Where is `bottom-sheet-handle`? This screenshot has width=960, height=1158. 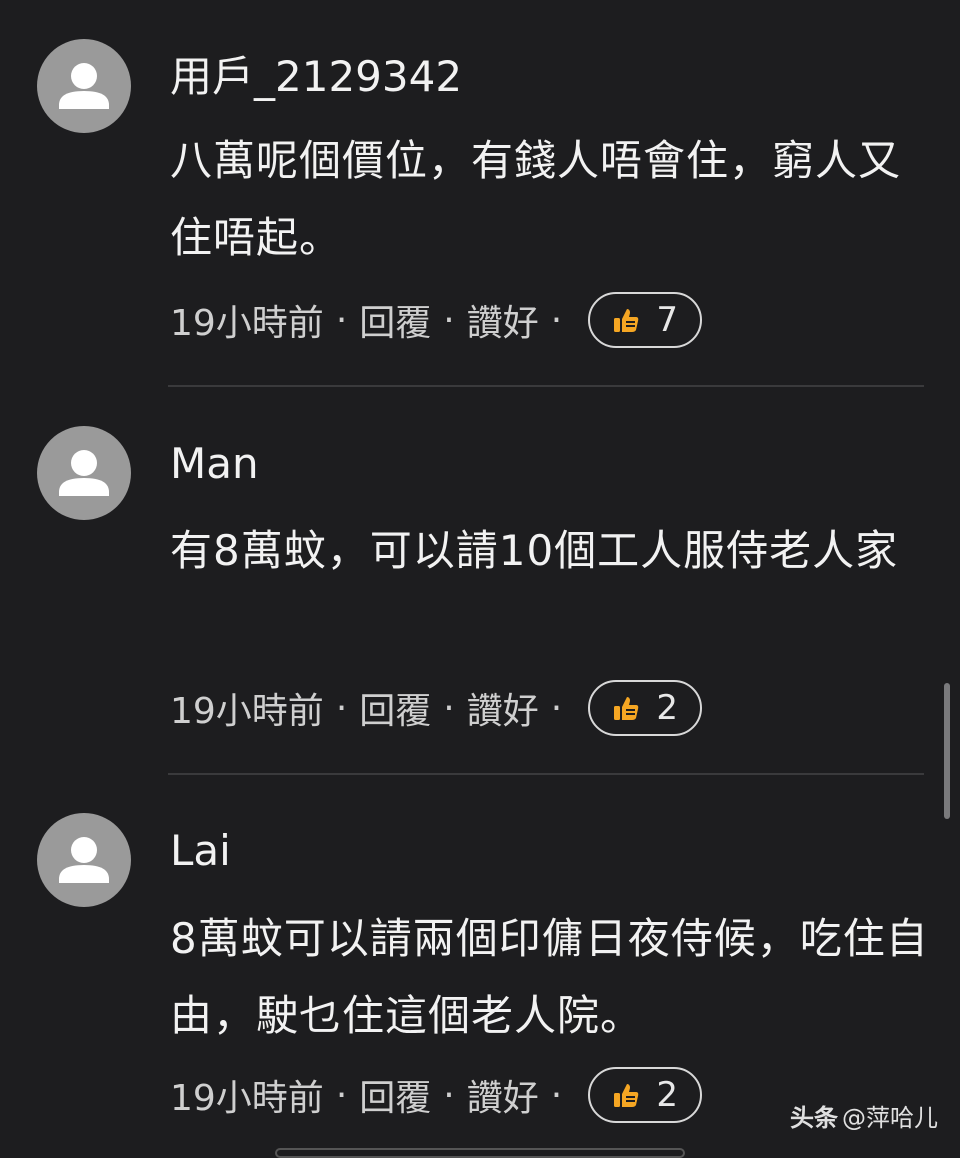
bottom-sheet-handle is located at coordinates (480, 1153).